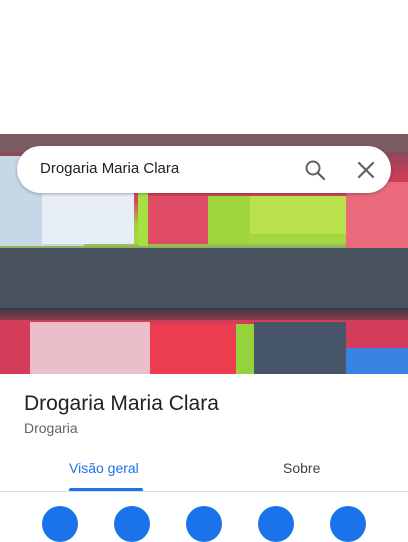 The width and height of the screenshot is (408, 542). I want to click on search-bar: Drogaria Maria Clara, so click(204, 169).